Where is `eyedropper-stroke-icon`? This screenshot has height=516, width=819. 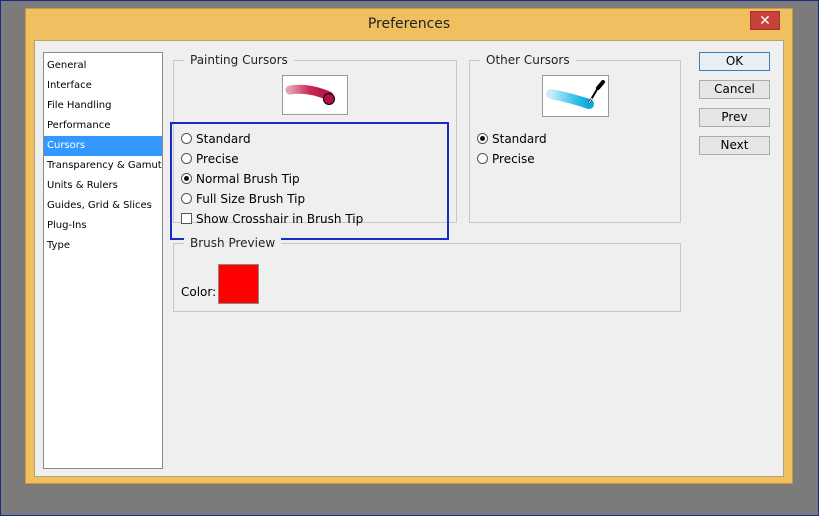
eyedropper-stroke-icon is located at coordinates (575, 94).